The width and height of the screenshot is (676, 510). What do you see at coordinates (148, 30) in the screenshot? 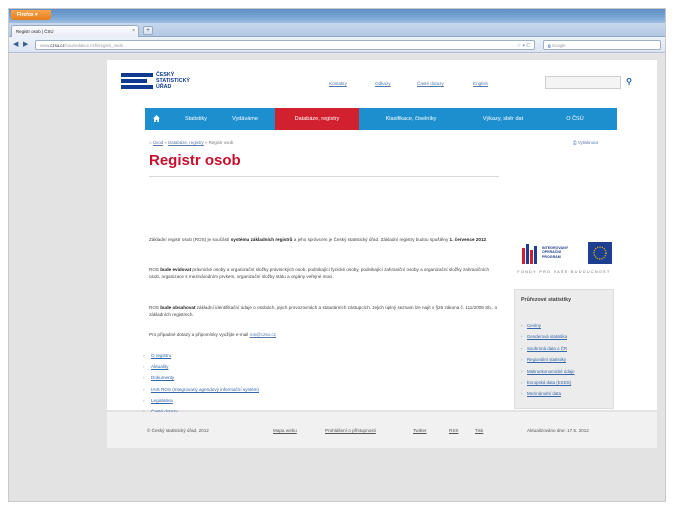
I see `new-tab-button: +` at bounding box center [148, 30].